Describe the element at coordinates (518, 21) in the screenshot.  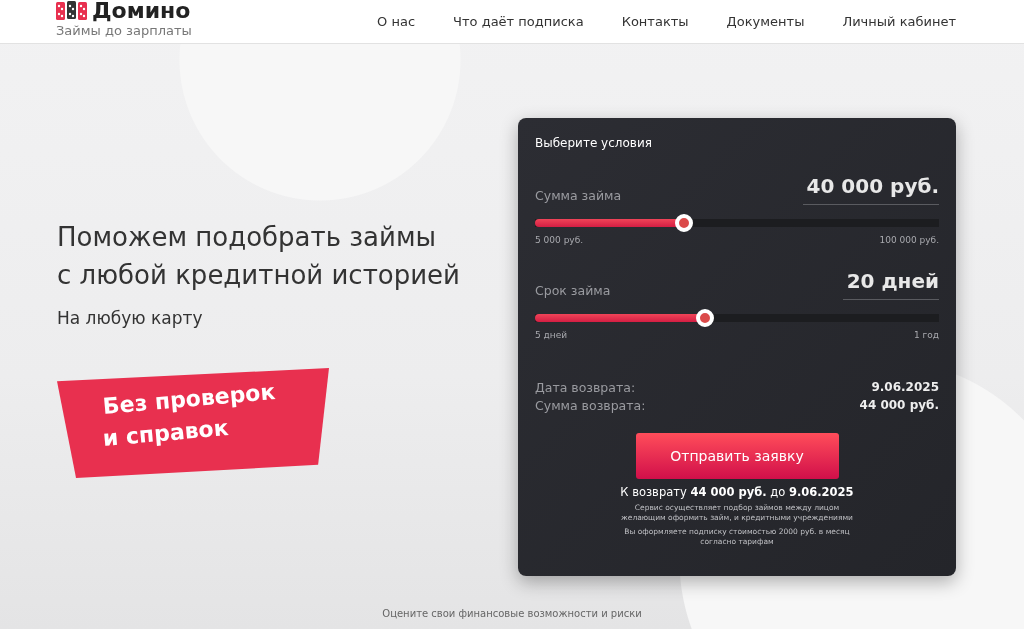
I see `nav-link: Что даёт подписка` at that location.